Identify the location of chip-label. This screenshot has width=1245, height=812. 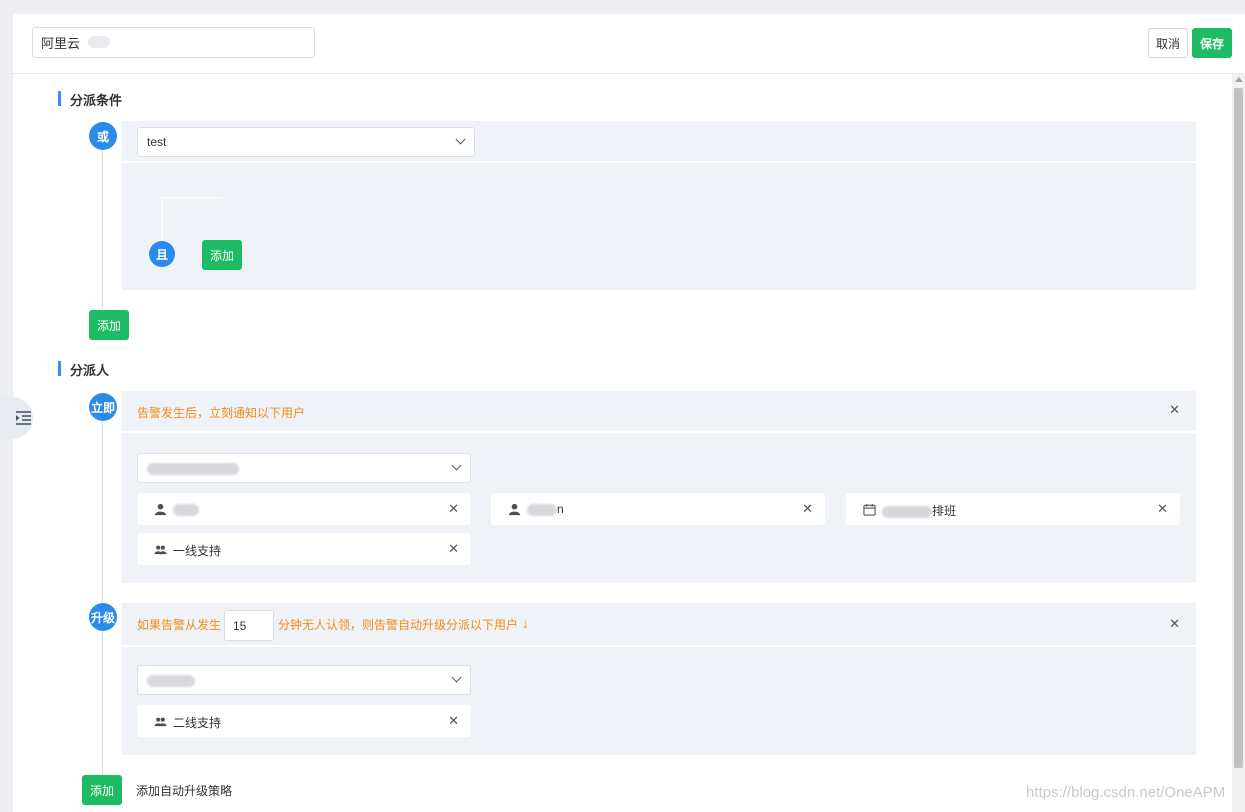
(186, 509).